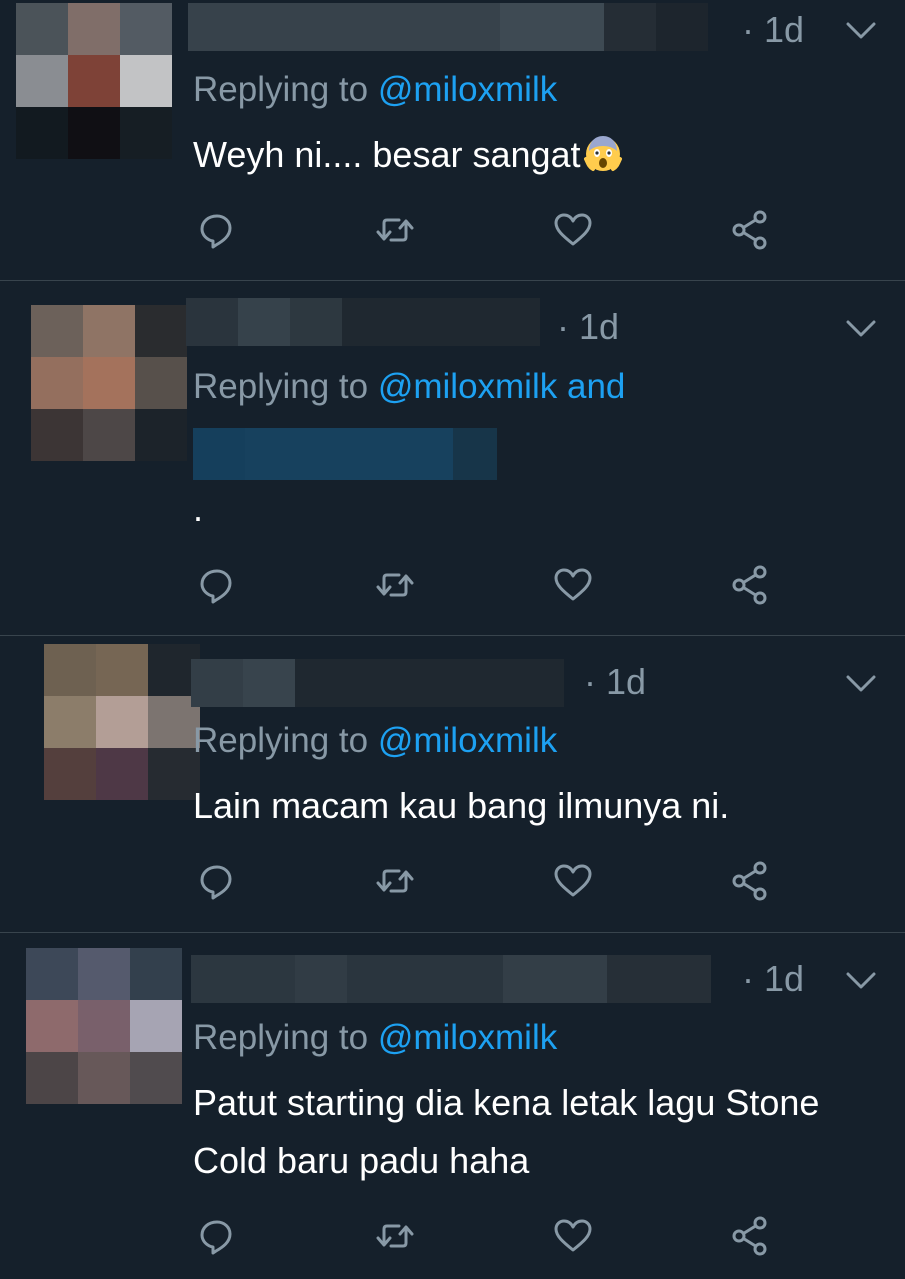 This screenshot has width=905, height=1279. Describe the element at coordinates (506, 1102) in the screenshot. I see `tweet-text-line-1: Patut starting dia kena letak lagu Stone` at that location.